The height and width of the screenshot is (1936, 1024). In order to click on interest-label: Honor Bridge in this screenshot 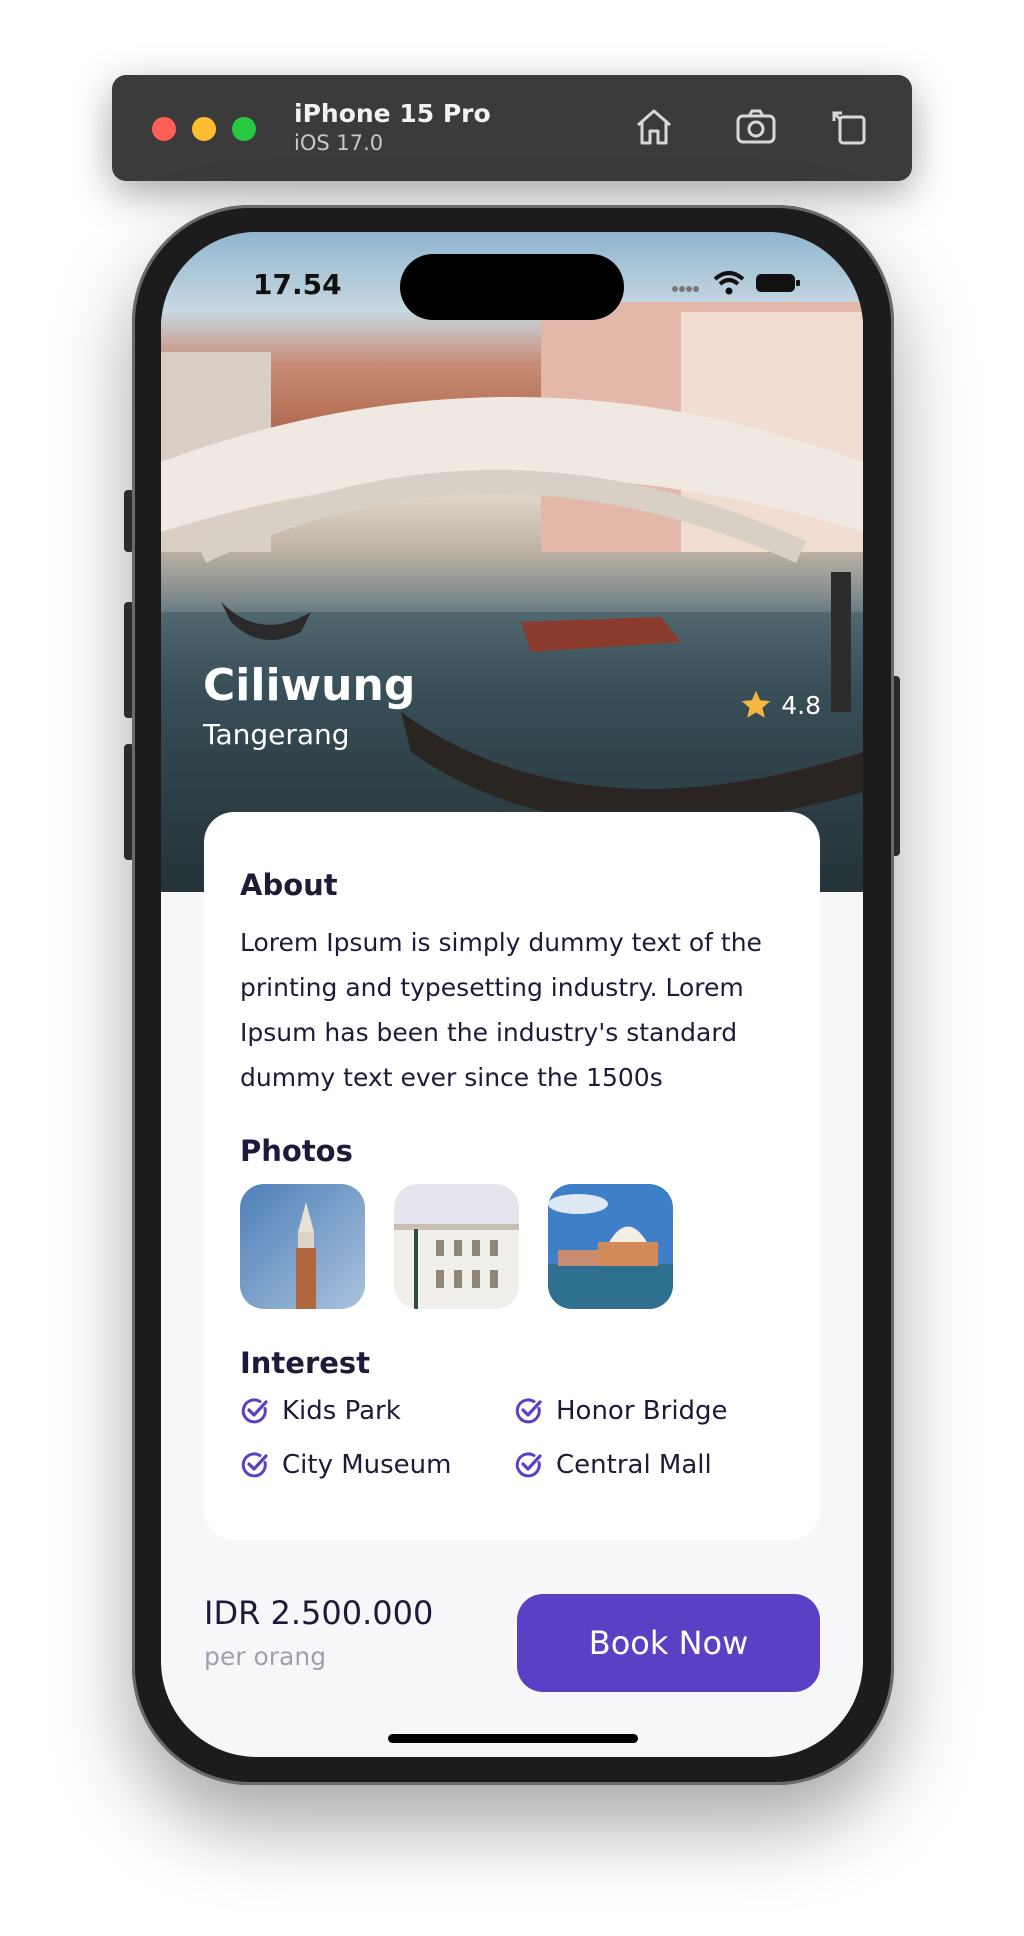, I will do `click(642, 1411)`.